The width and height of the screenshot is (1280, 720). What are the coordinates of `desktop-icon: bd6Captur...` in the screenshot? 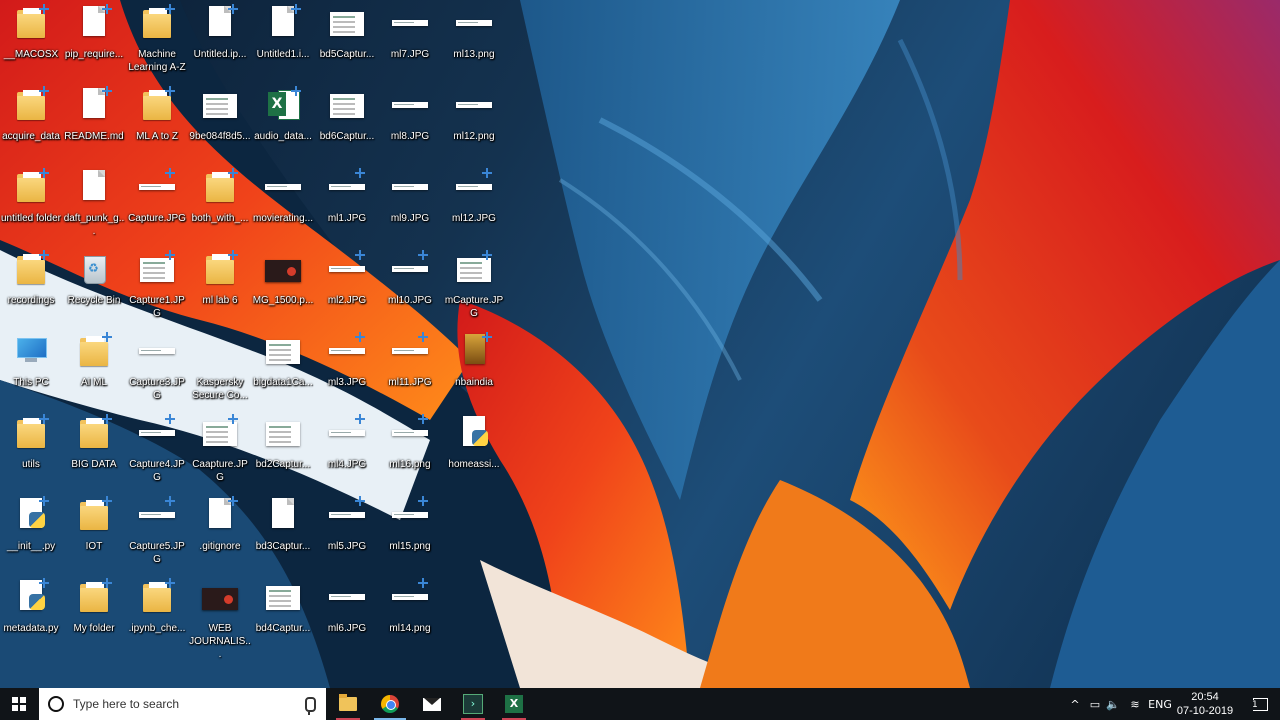 It's located at (347, 114).